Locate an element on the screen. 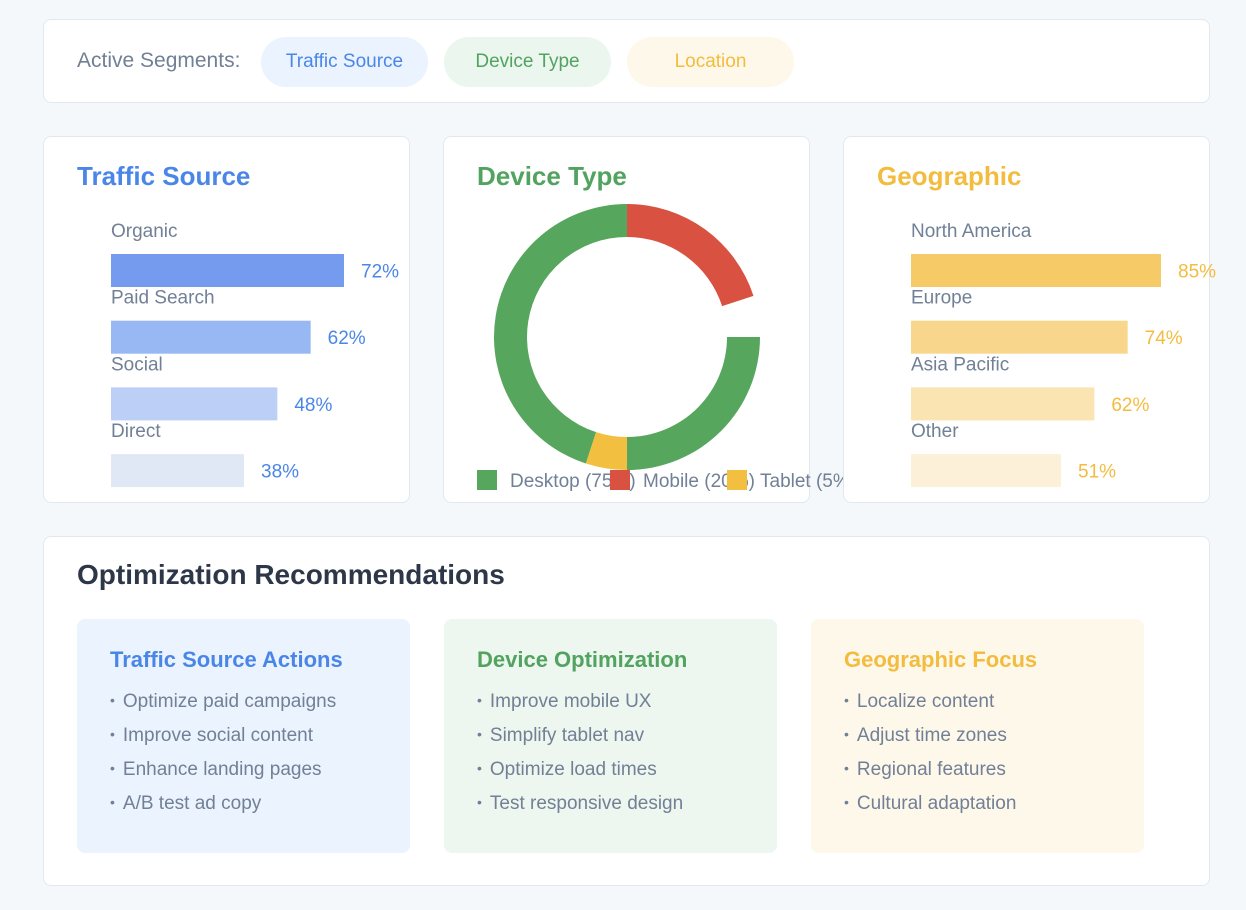  legend-swatch-mobile is located at coordinates (620, 480).